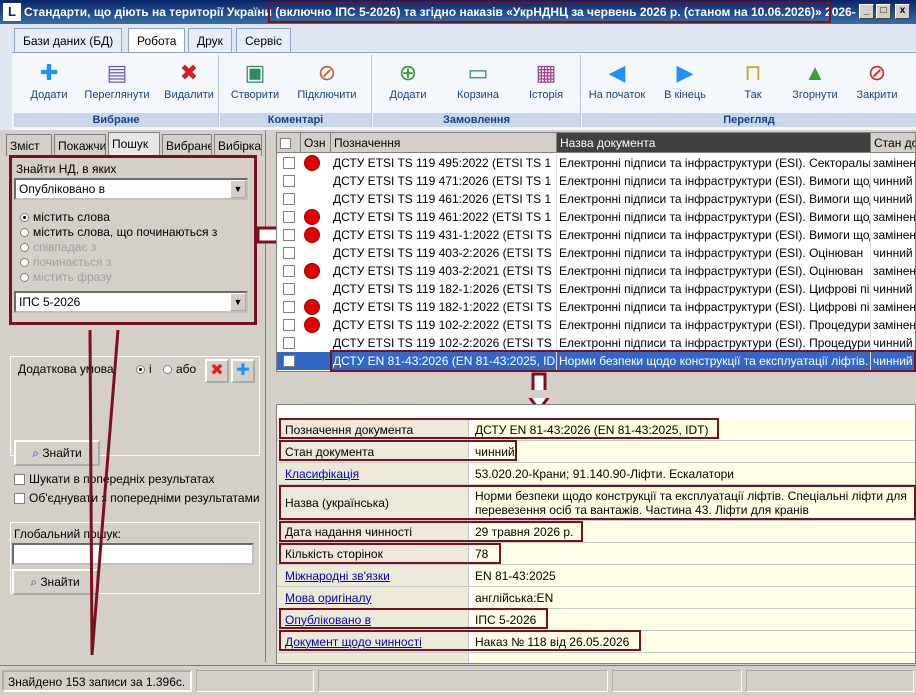 Image resolution: width=916 pixels, height=695 pixels. What do you see at coordinates (714, 143) in the screenshot?
I see `column-header-name: Назва документа` at bounding box center [714, 143].